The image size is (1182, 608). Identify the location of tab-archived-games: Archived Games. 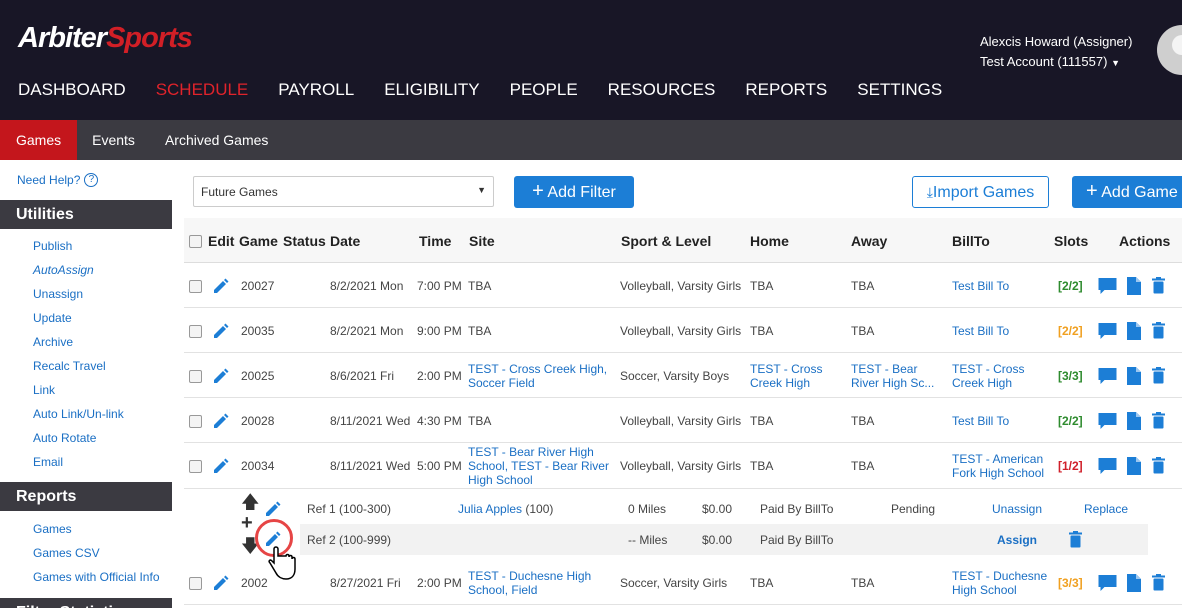
(216, 140).